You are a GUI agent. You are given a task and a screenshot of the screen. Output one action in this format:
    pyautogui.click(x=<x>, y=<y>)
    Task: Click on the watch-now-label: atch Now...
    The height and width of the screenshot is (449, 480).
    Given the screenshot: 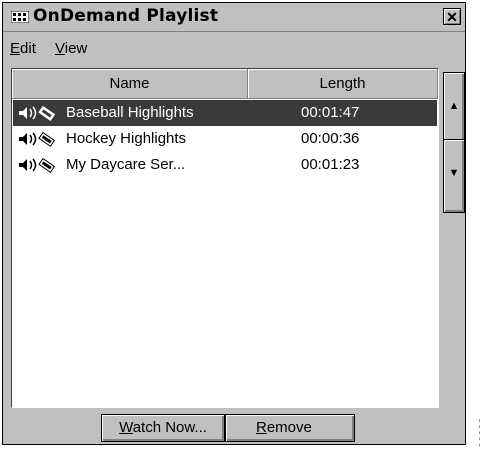 What is the action you would take?
    pyautogui.click(x=169, y=427)
    